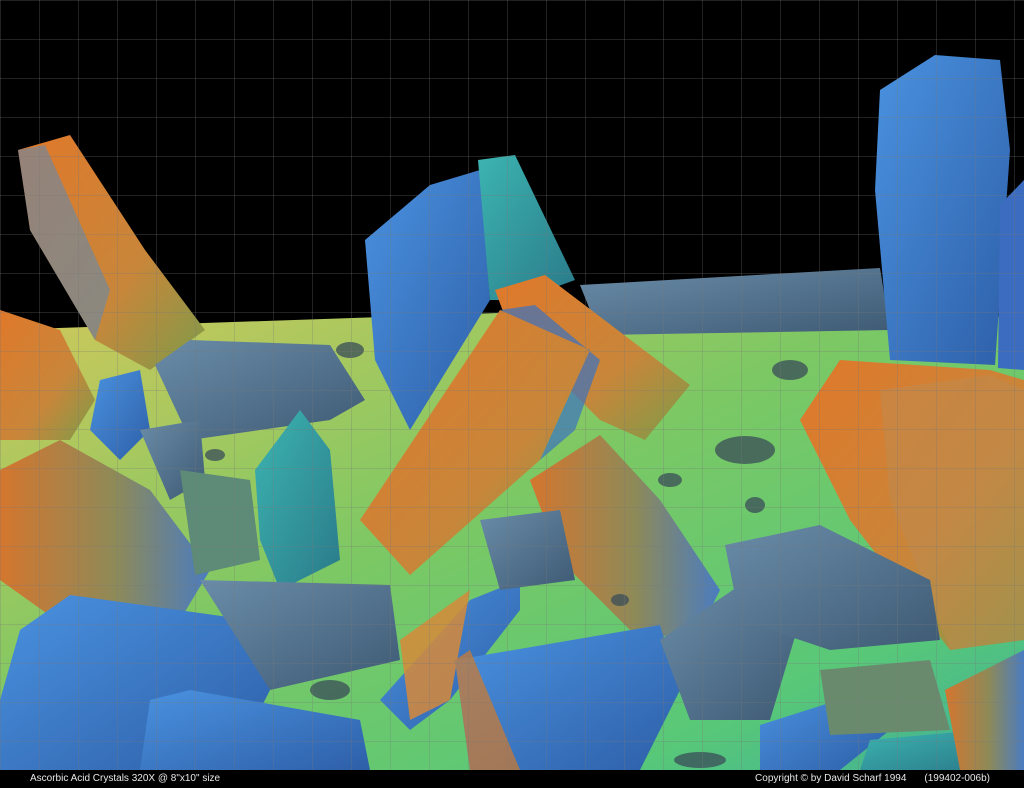 Image resolution: width=1024 pixels, height=788 pixels. Describe the element at coordinates (526, 227) in the screenshot. I see `crystal-center-back-right` at that location.